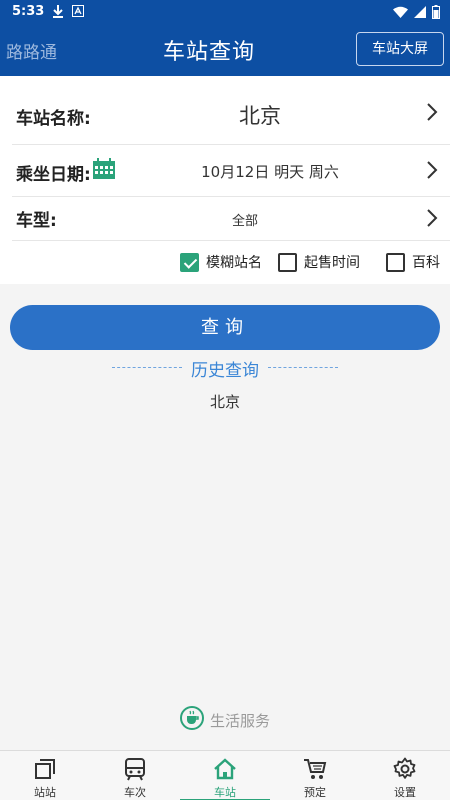 The image size is (450, 800). I want to click on train-icon, so click(135, 771).